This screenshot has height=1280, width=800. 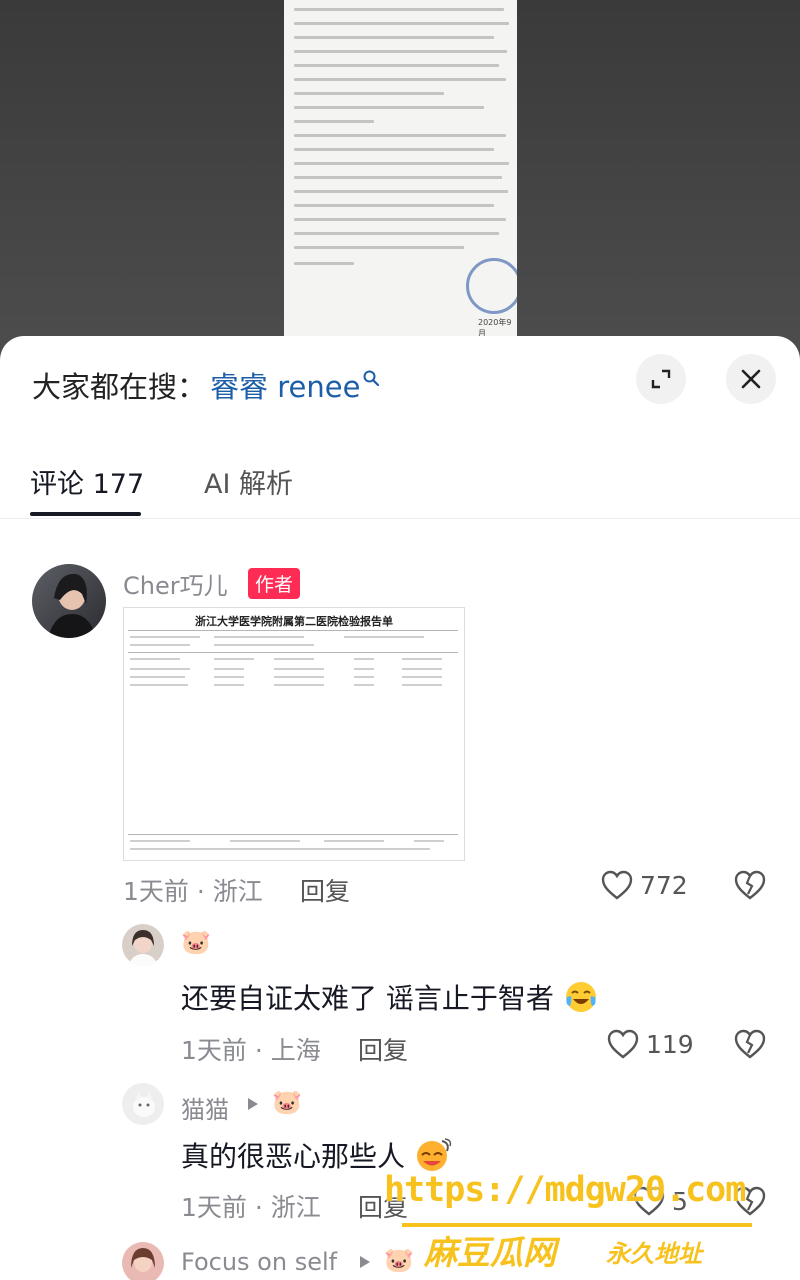 I want to click on comment-username: Cher巧儿, so click(x=175, y=583).